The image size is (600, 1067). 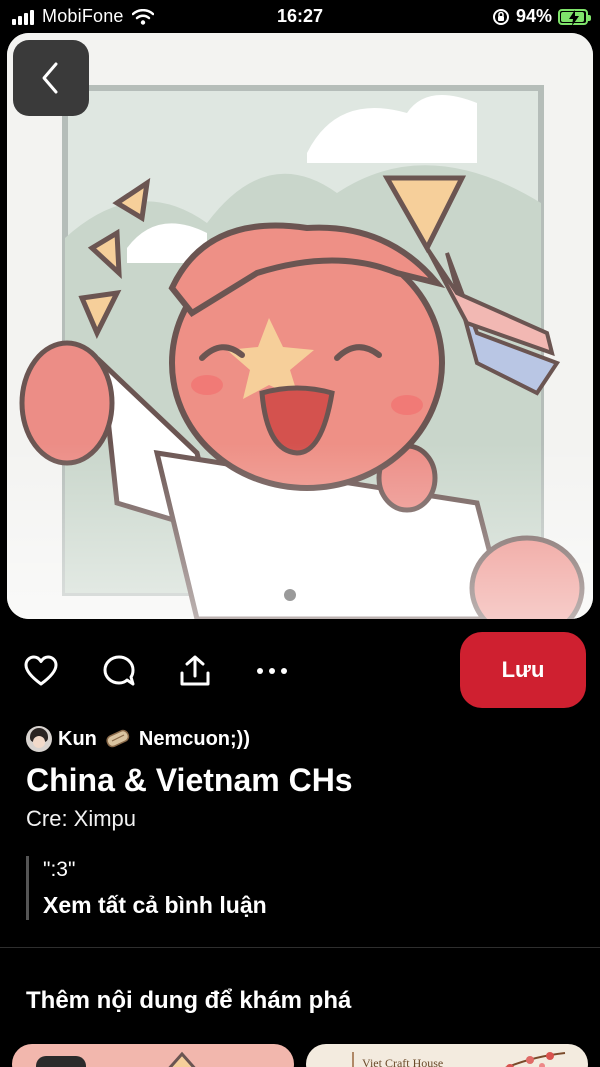 What do you see at coordinates (153, 1055) in the screenshot?
I see `explore-card` at bounding box center [153, 1055].